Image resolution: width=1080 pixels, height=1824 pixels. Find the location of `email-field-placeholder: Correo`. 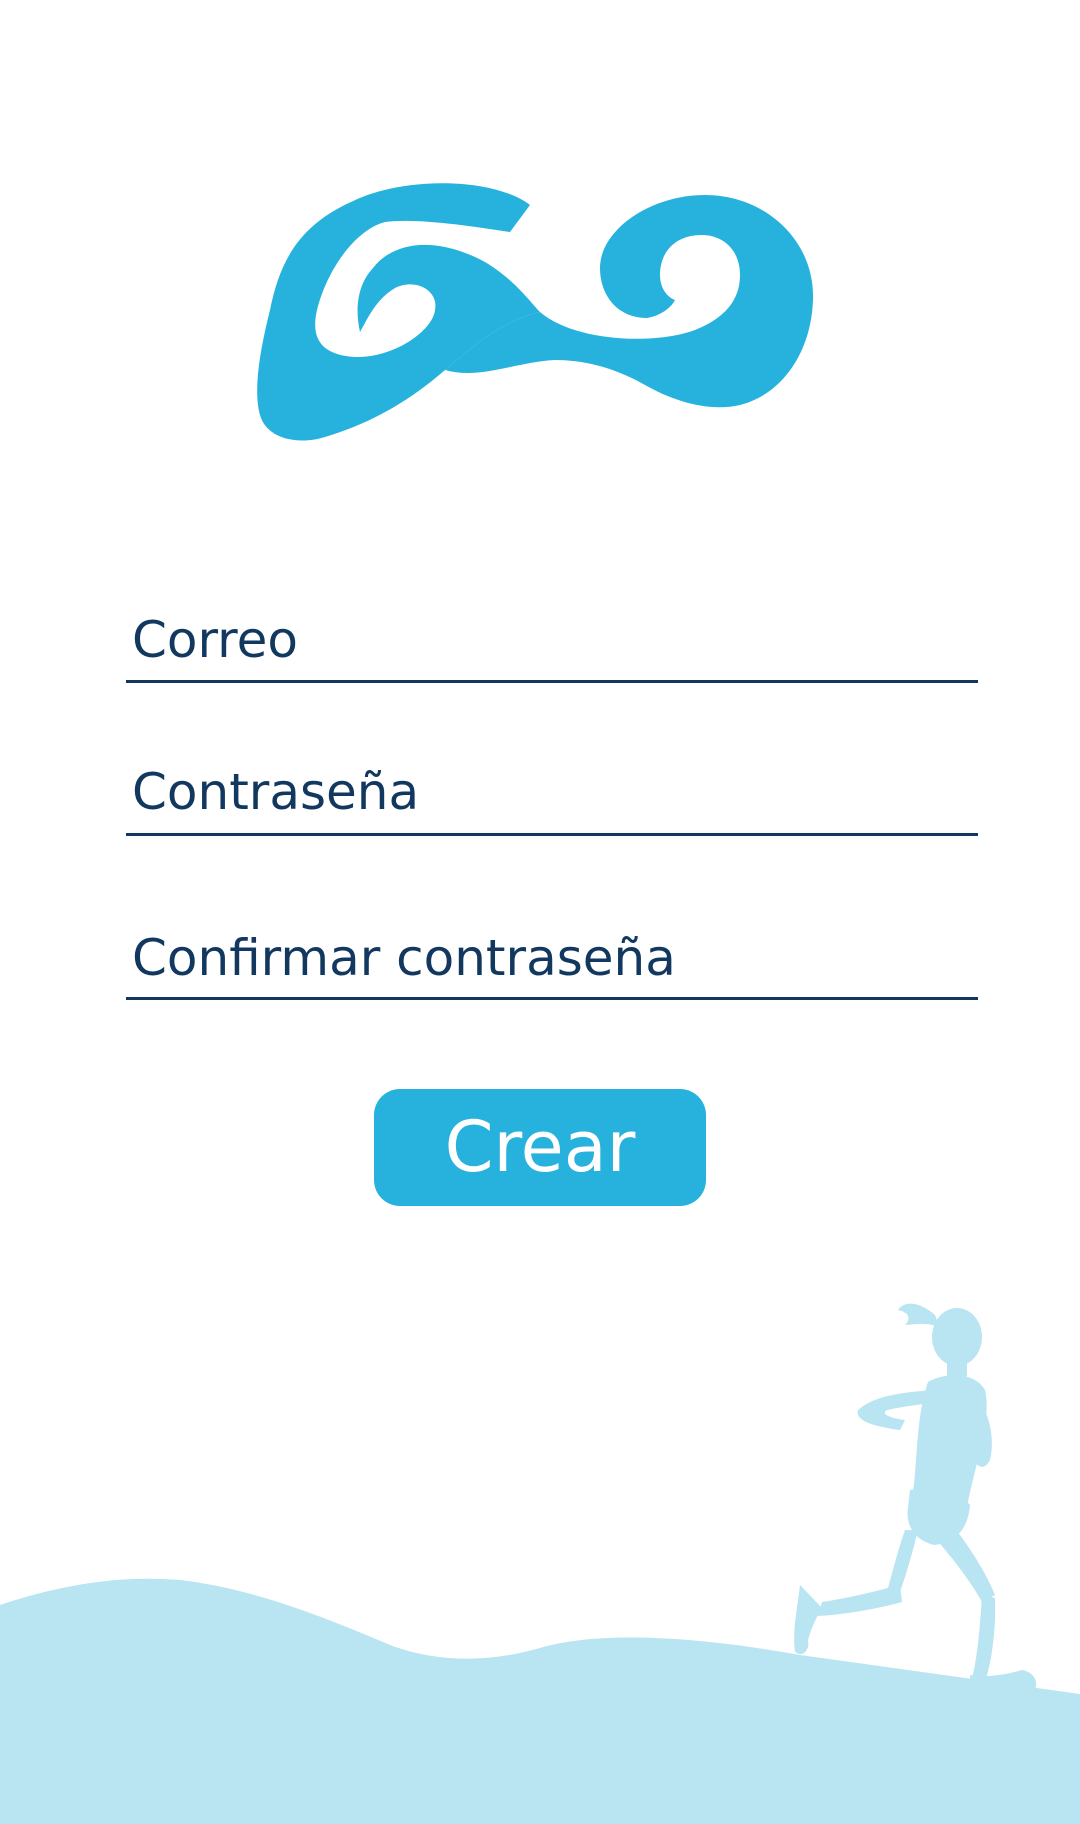

email-field-placeholder: Correo is located at coordinates (215, 640).